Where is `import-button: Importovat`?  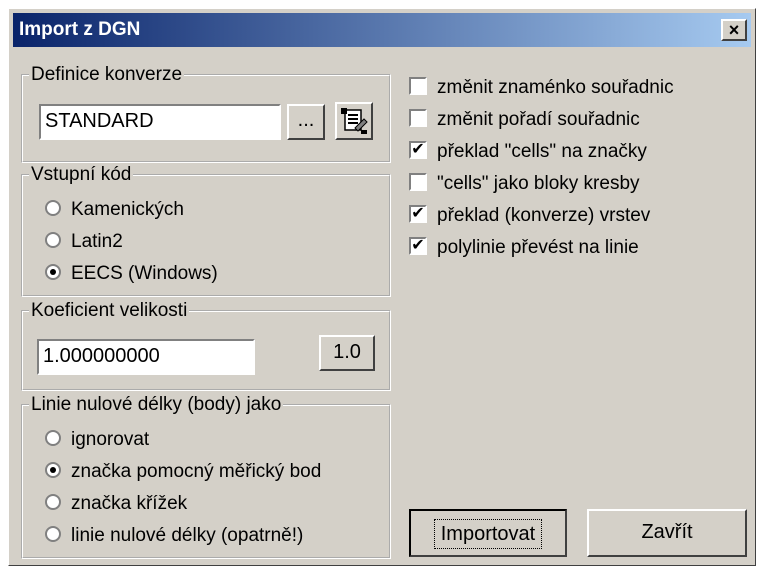 import-button: Importovat is located at coordinates (488, 533).